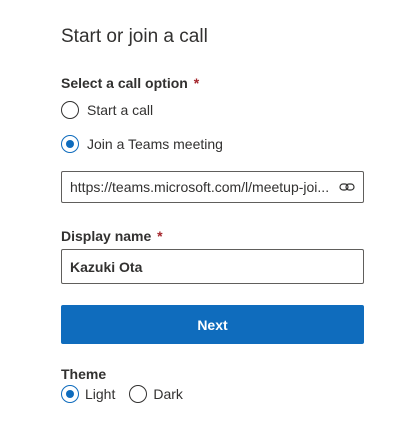  I want to click on radio-theme-light: Light, so click(88, 394).